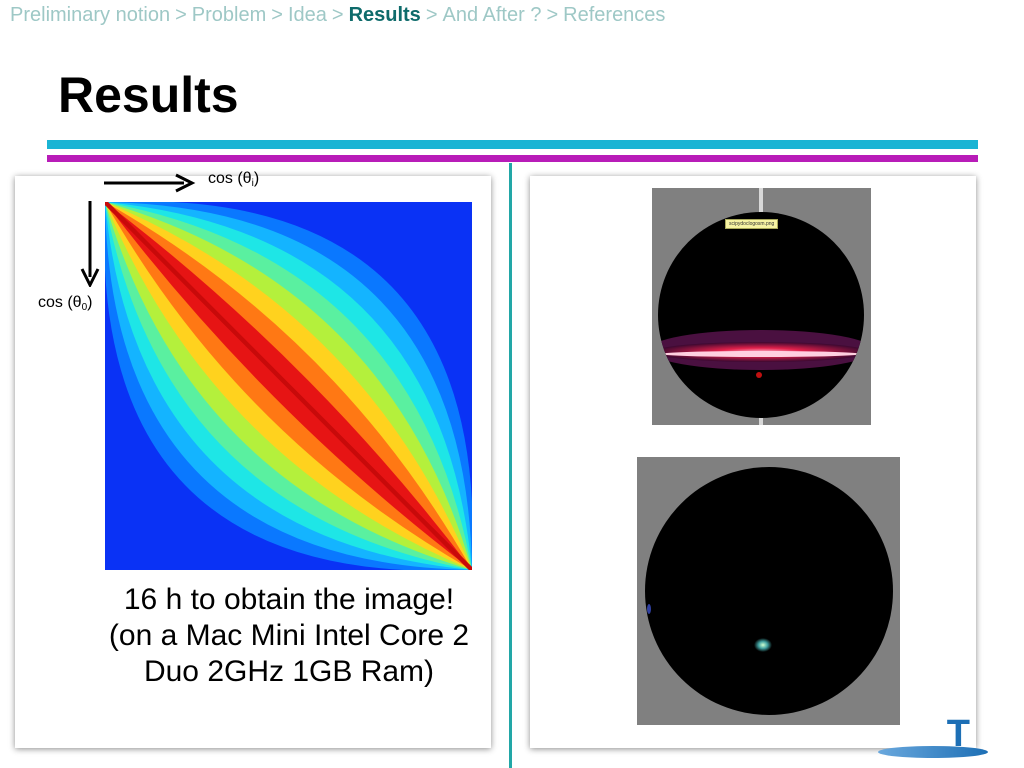 This screenshot has height=768, width=1024. Describe the element at coordinates (150, 183) in the screenshot. I see `arrow-right-icon` at that location.